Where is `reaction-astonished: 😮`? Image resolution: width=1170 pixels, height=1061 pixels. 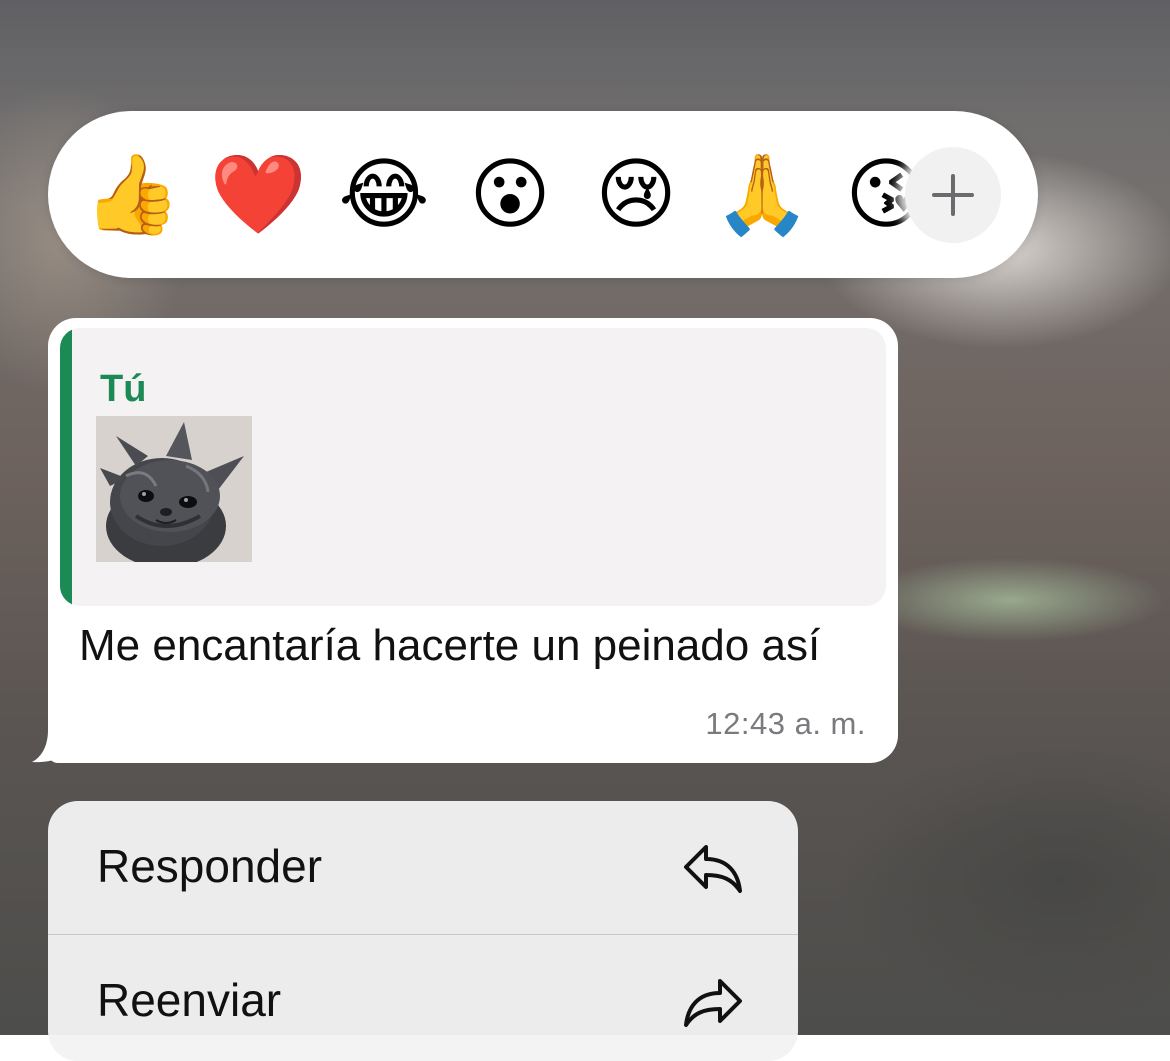 reaction-astonished: 😮 is located at coordinates (510, 195).